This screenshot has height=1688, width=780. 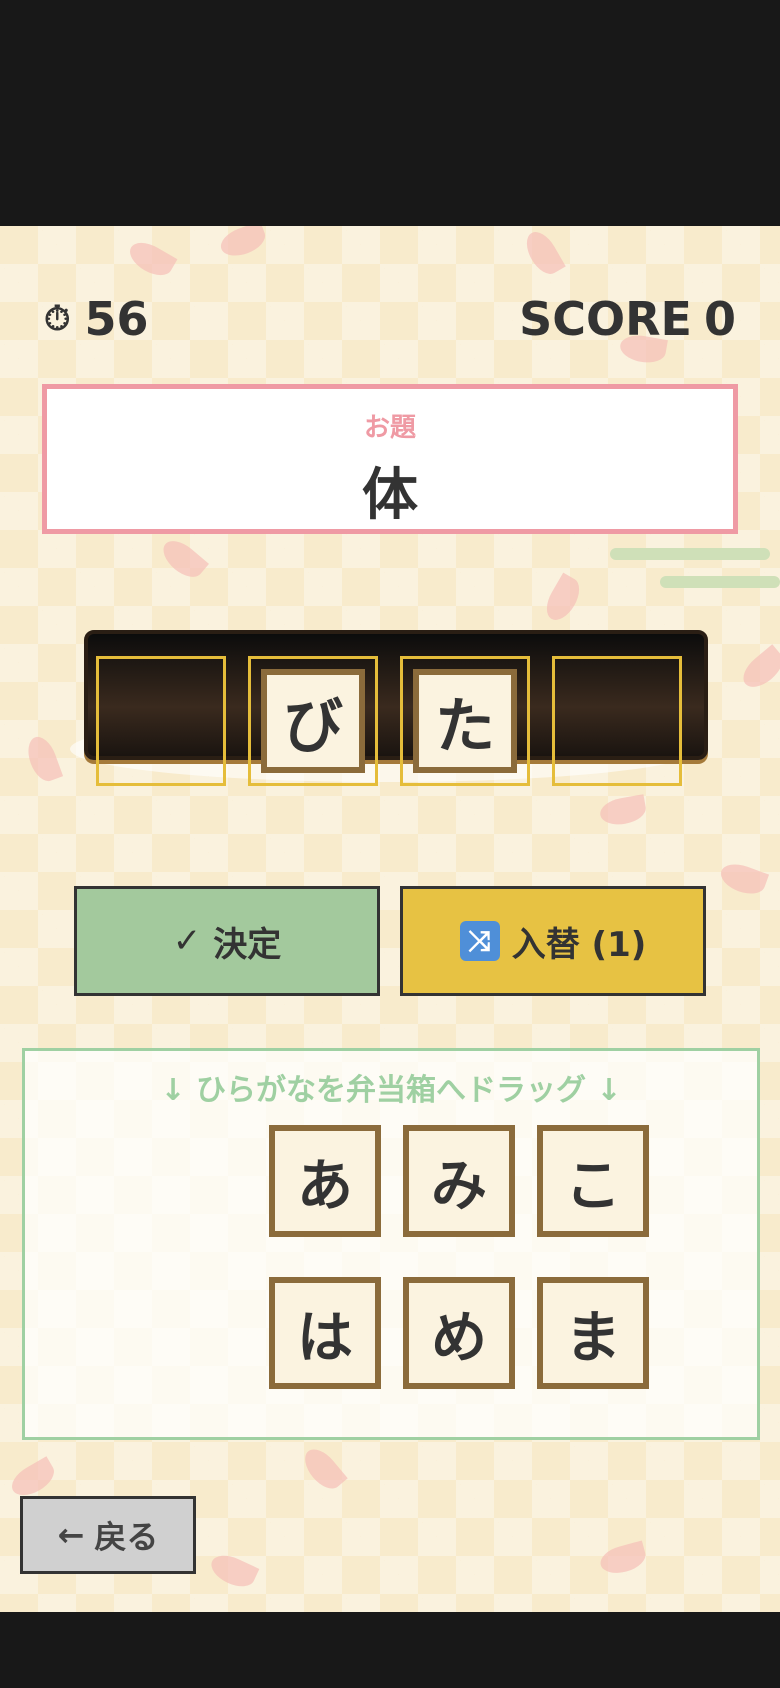 What do you see at coordinates (459, 1333) in the screenshot?
I see `letter-tile: め` at bounding box center [459, 1333].